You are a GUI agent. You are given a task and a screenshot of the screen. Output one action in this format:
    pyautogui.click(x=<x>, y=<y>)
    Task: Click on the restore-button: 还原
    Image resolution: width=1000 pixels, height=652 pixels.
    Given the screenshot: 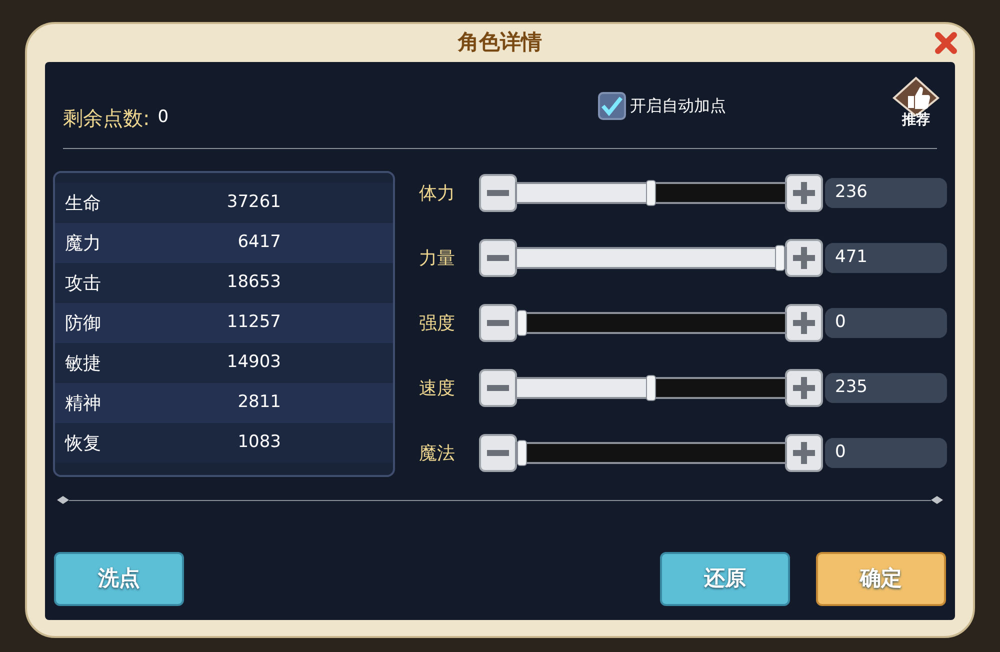 What is the action you would take?
    pyautogui.click(x=725, y=579)
    